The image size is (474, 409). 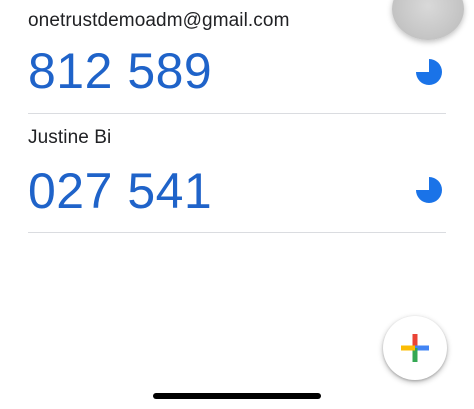 What do you see at coordinates (159, 20) in the screenshot?
I see `account-name: onetrustdemoadm@gmail.com` at bounding box center [159, 20].